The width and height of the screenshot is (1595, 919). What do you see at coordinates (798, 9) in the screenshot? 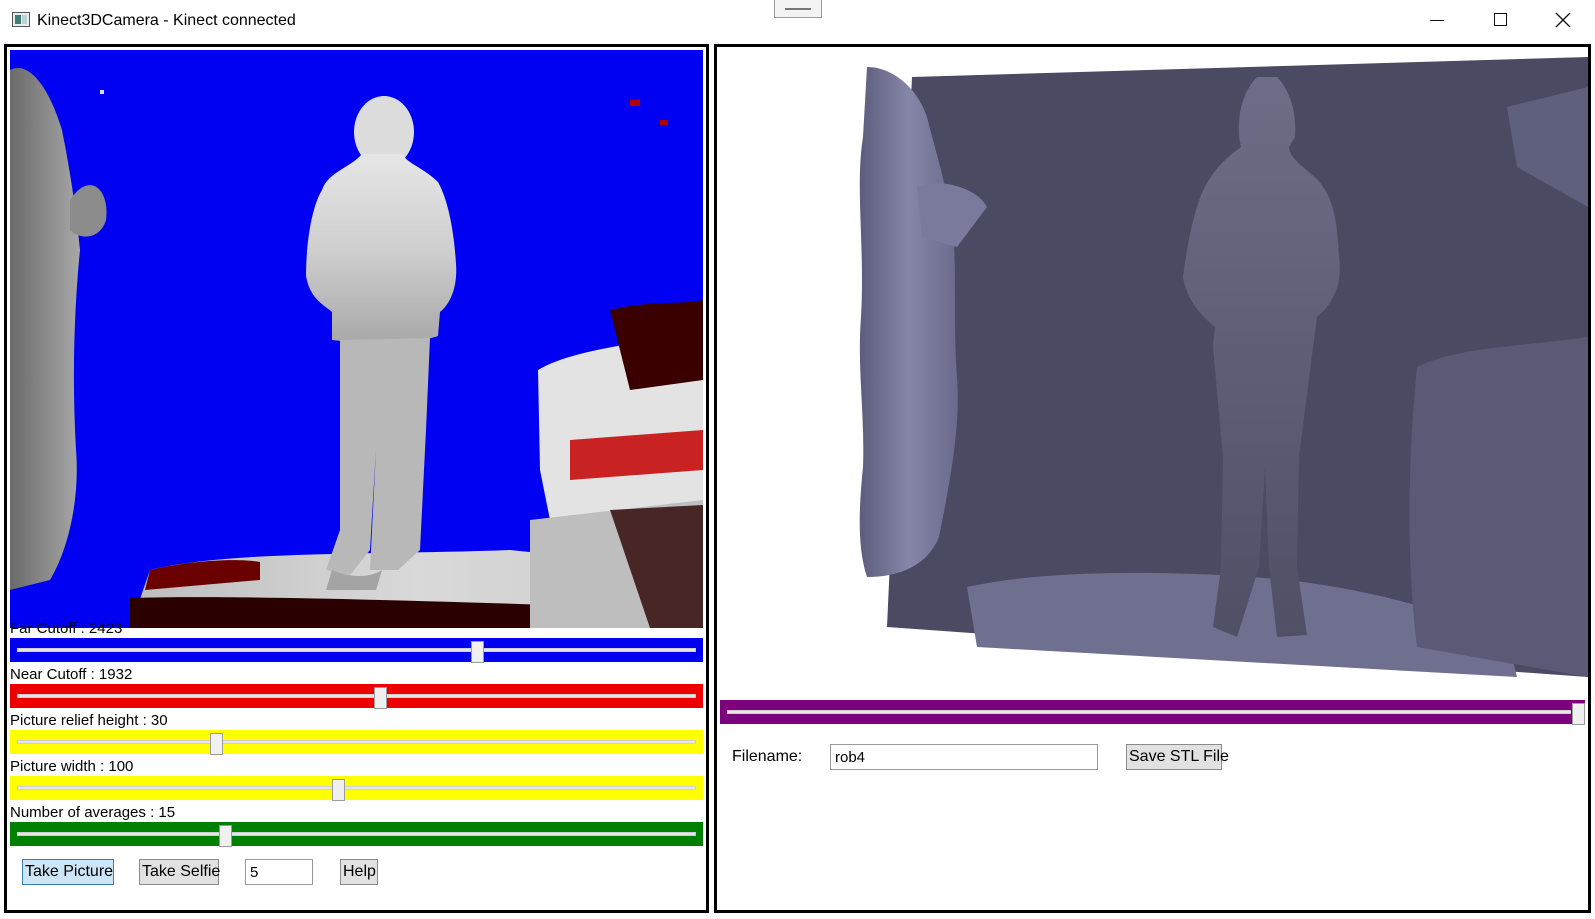
I see `drag-grip-icon` at bounding box center [798, 9].